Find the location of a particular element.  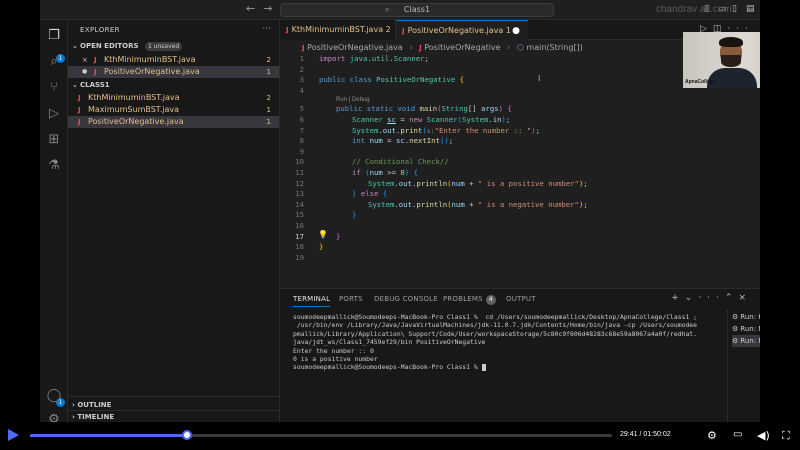

progress-track is located at coordinates (321, 435).